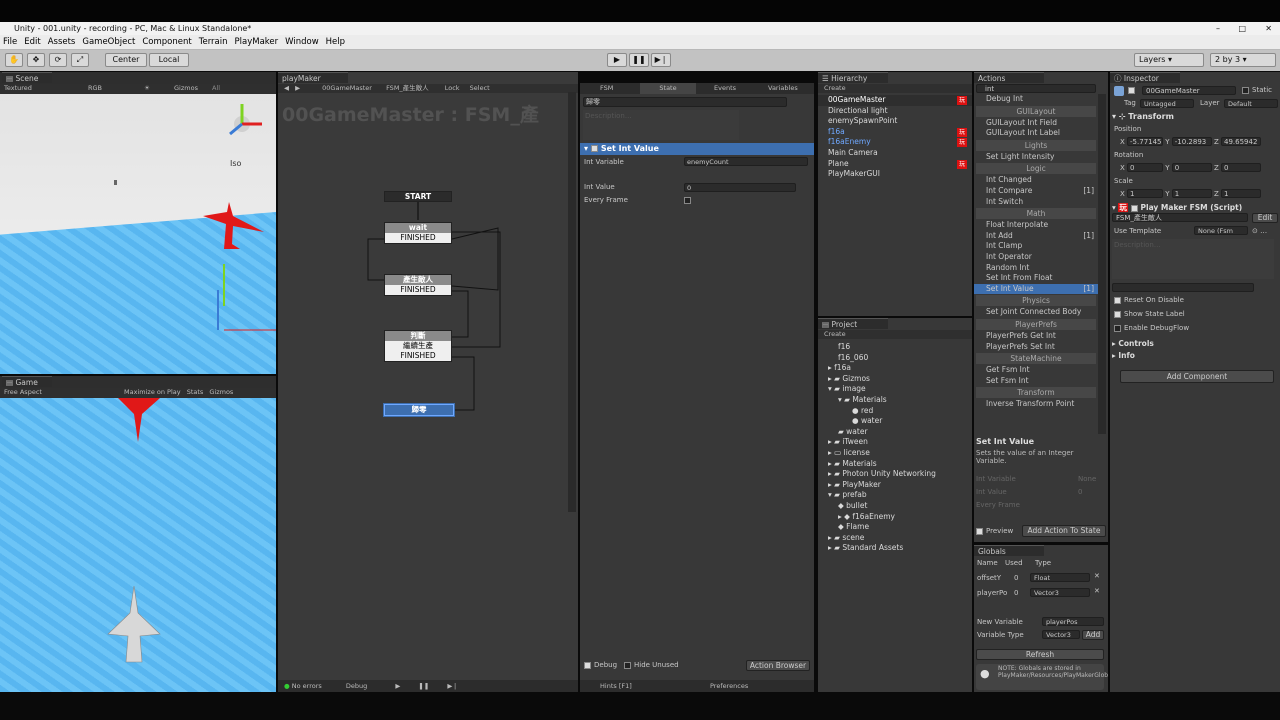  I want to click on hierarchy-item: enemySpawnPoint, so click(895, 121).